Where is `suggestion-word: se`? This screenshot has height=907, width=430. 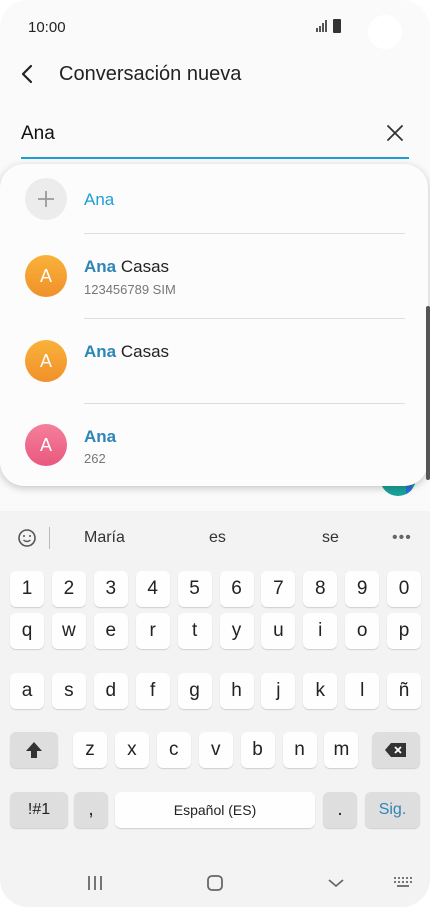 suggestion-word: se is located at coordinates (330, 538).